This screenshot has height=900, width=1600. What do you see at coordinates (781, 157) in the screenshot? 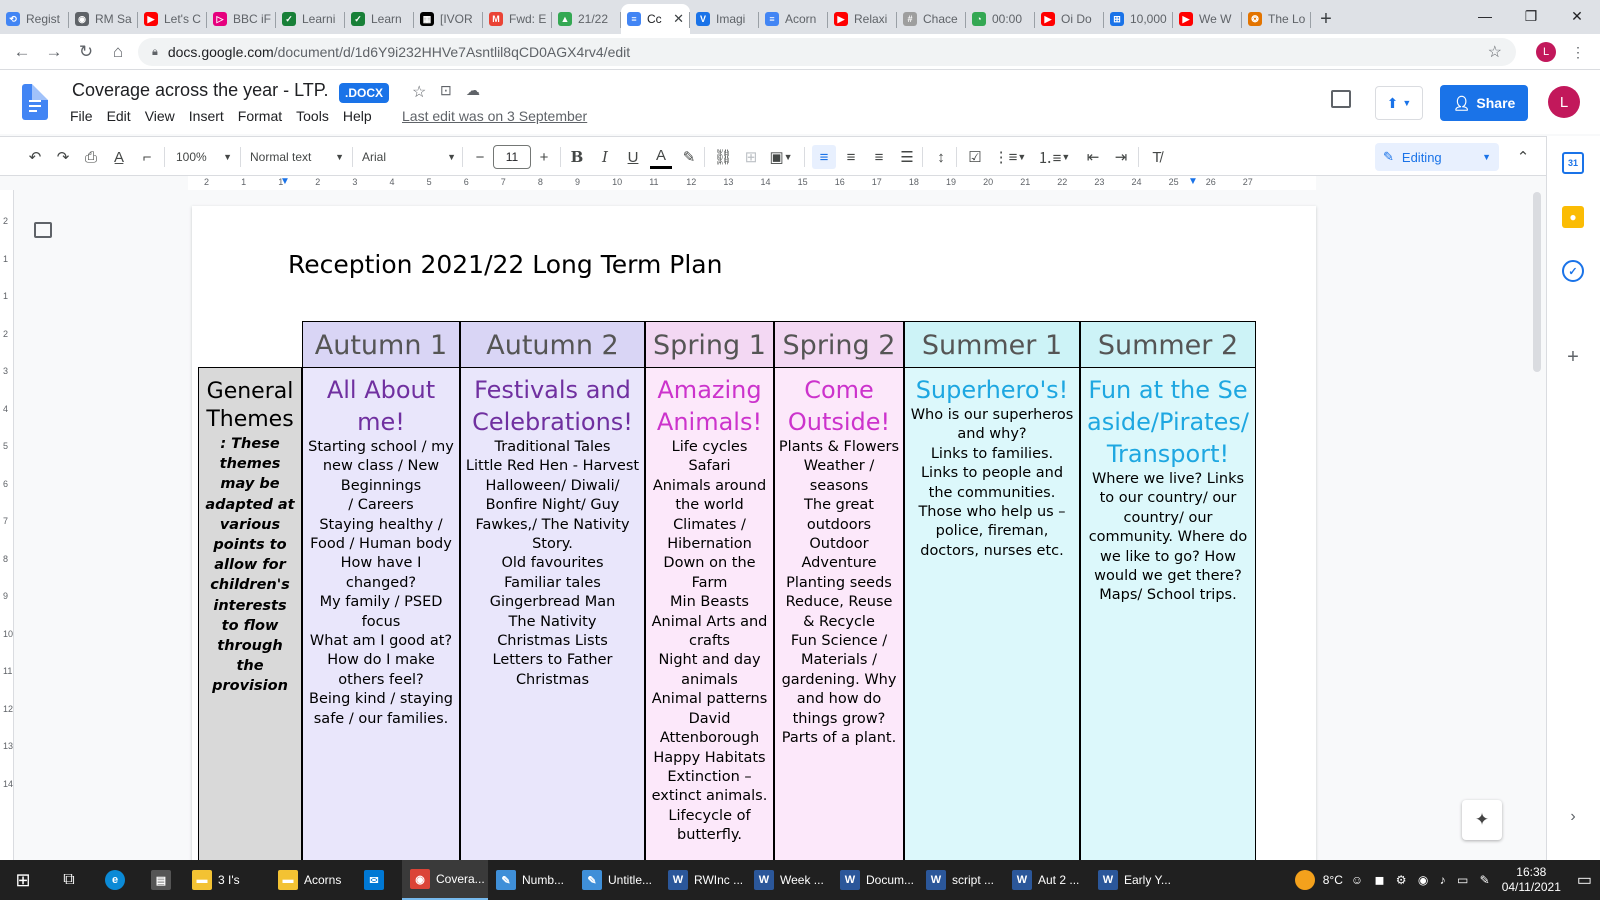
I see `insert-image-icon: ▣ ▼` at bounding box center [781, 157].